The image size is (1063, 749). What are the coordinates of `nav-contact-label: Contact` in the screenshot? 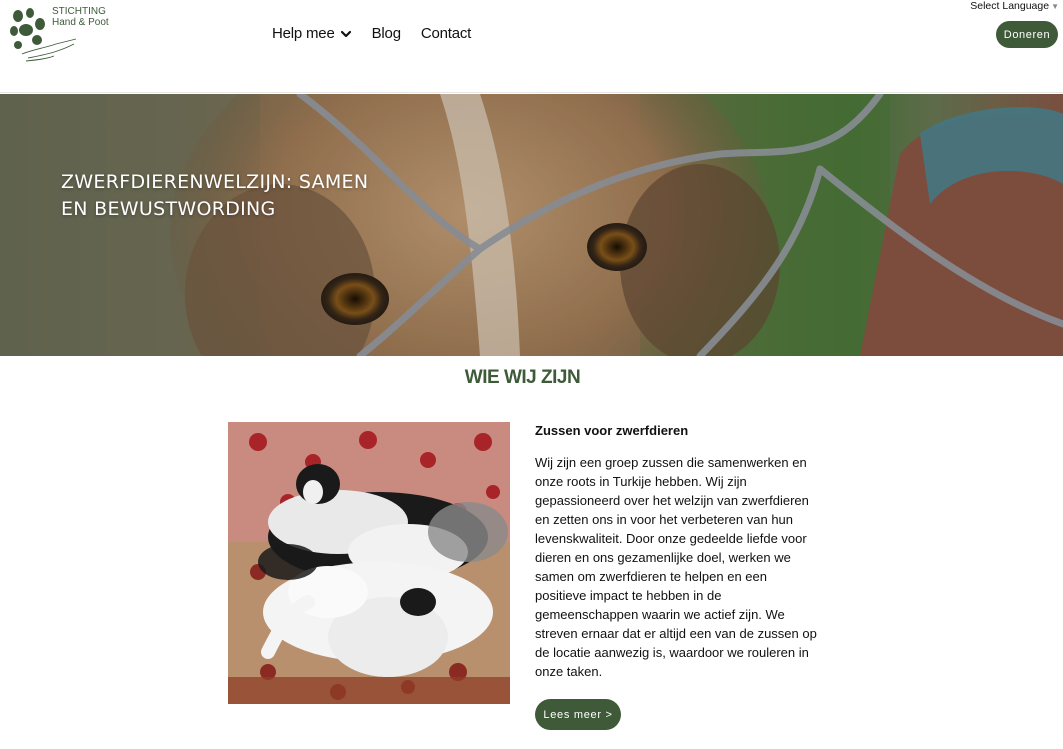 It's located at (446, 33).